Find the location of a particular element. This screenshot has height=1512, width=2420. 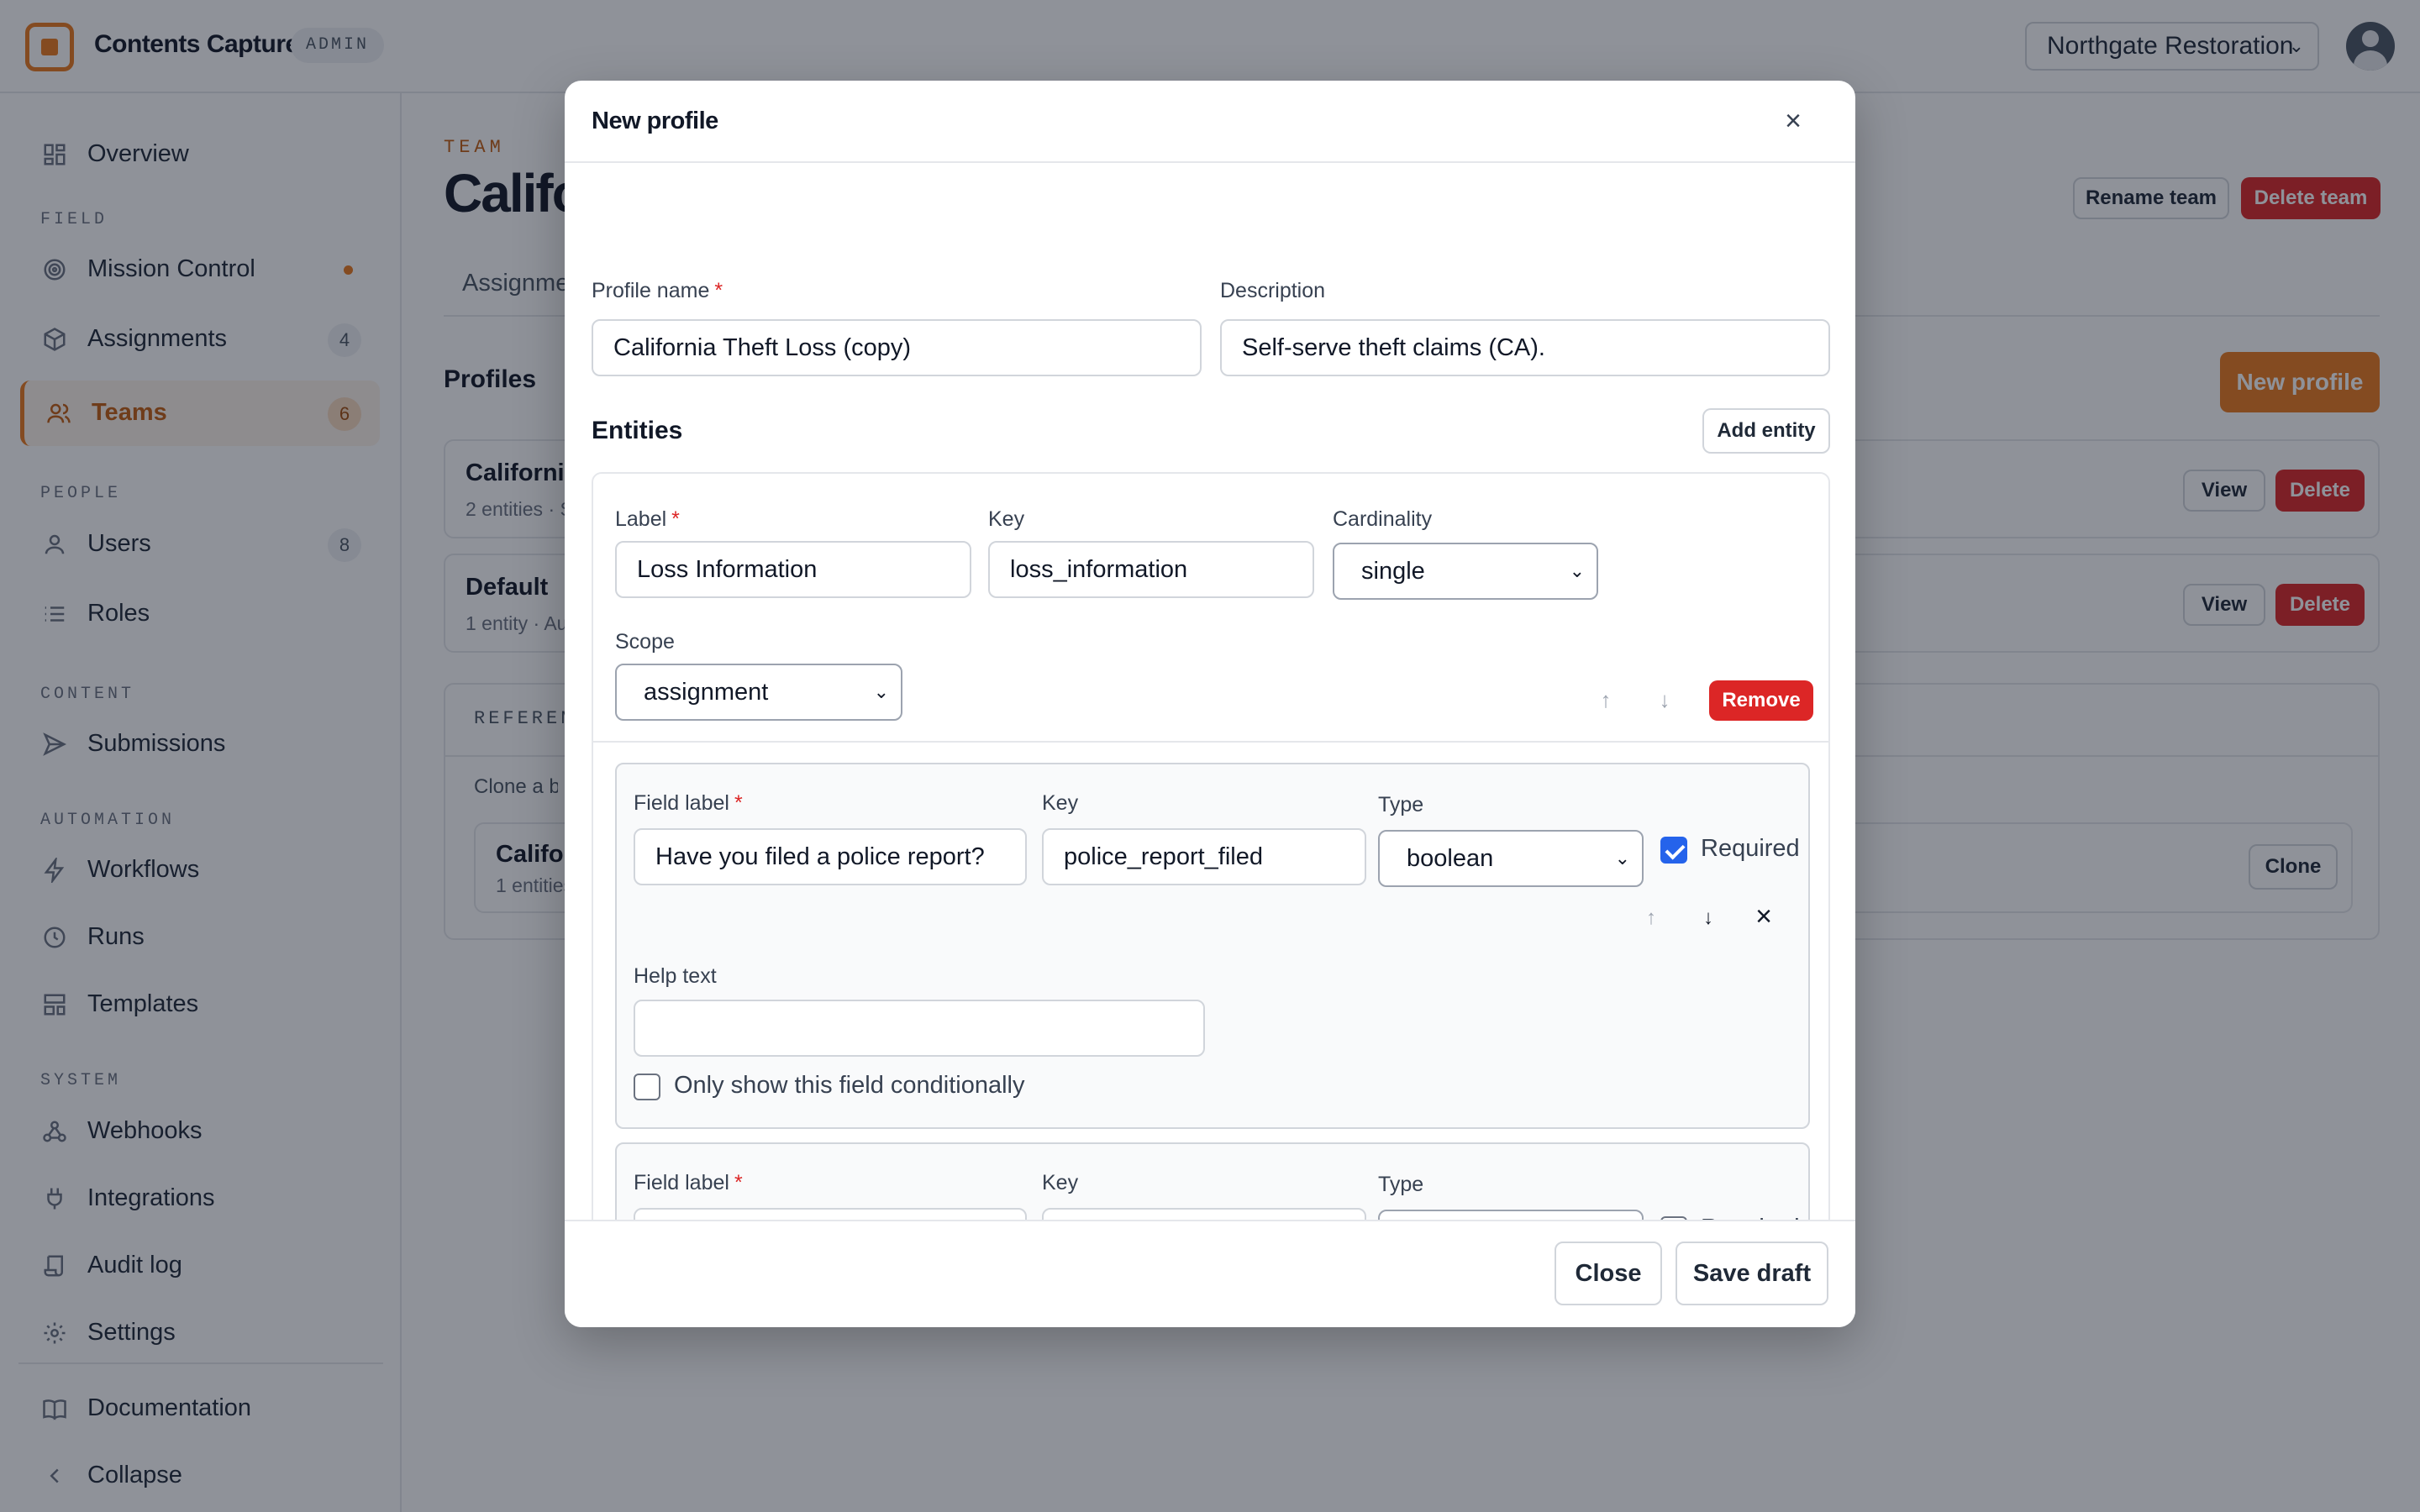

cardinality-label: Cardinality is located at coordinates (1383, 519).